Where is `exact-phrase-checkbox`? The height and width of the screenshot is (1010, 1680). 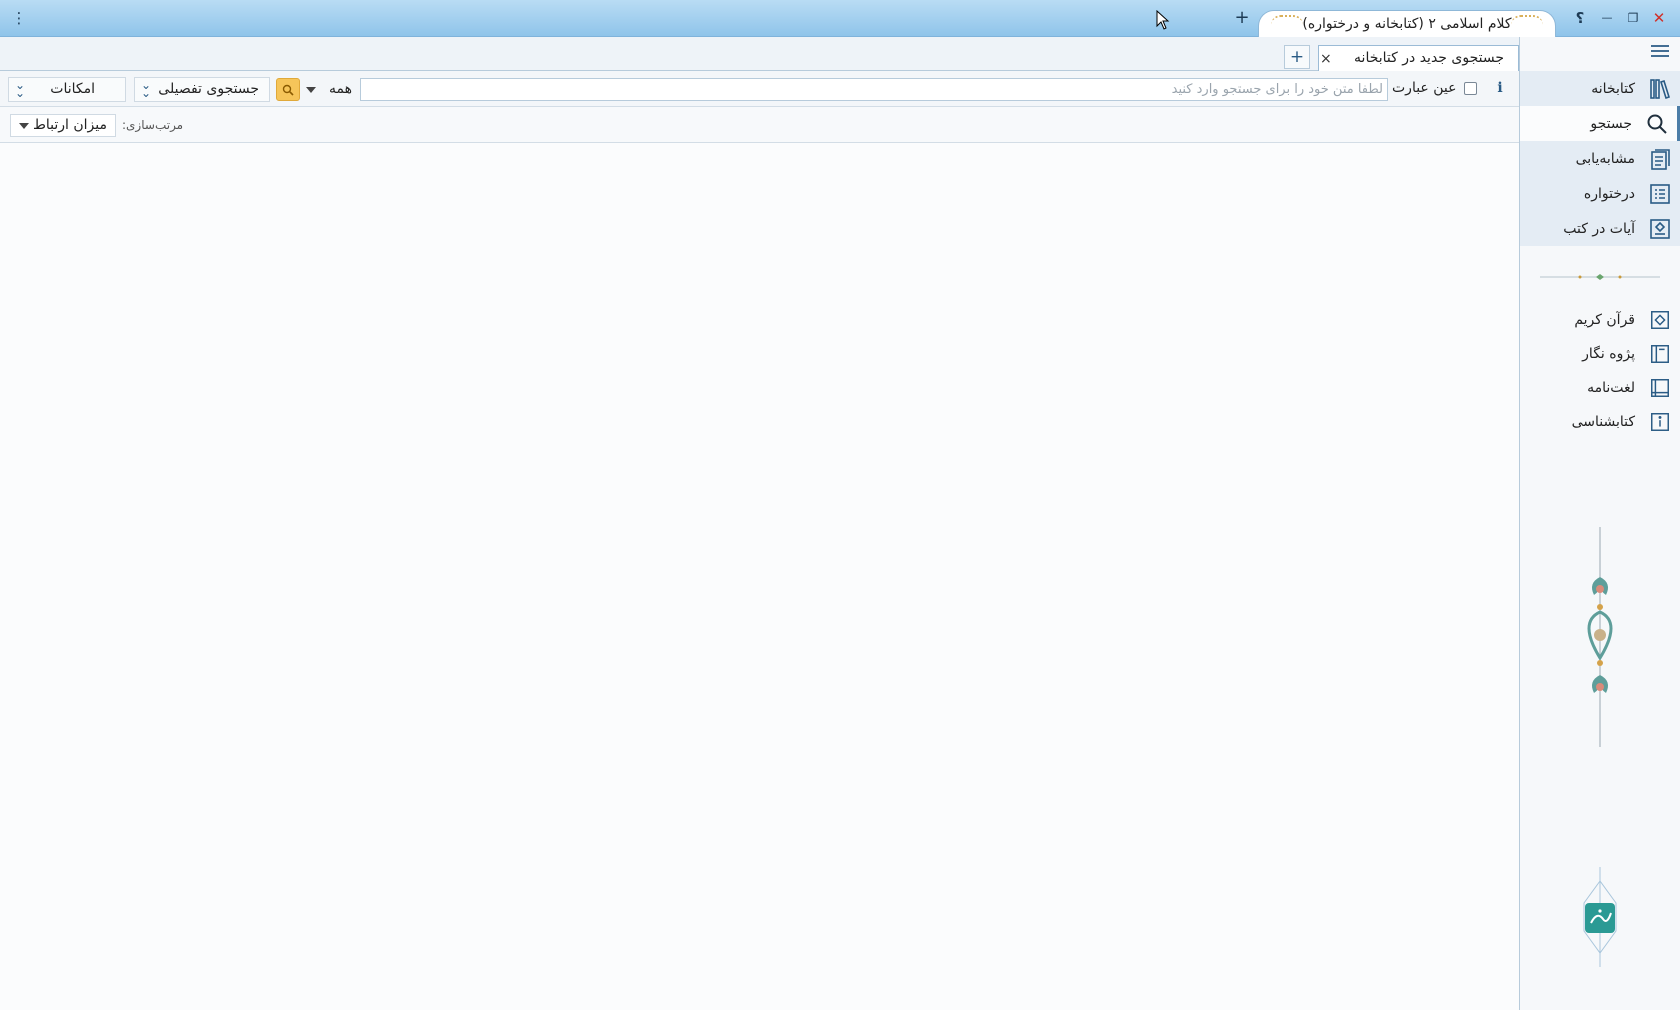
exact-phrase-checkbox is located at coordinates (1471, 88).